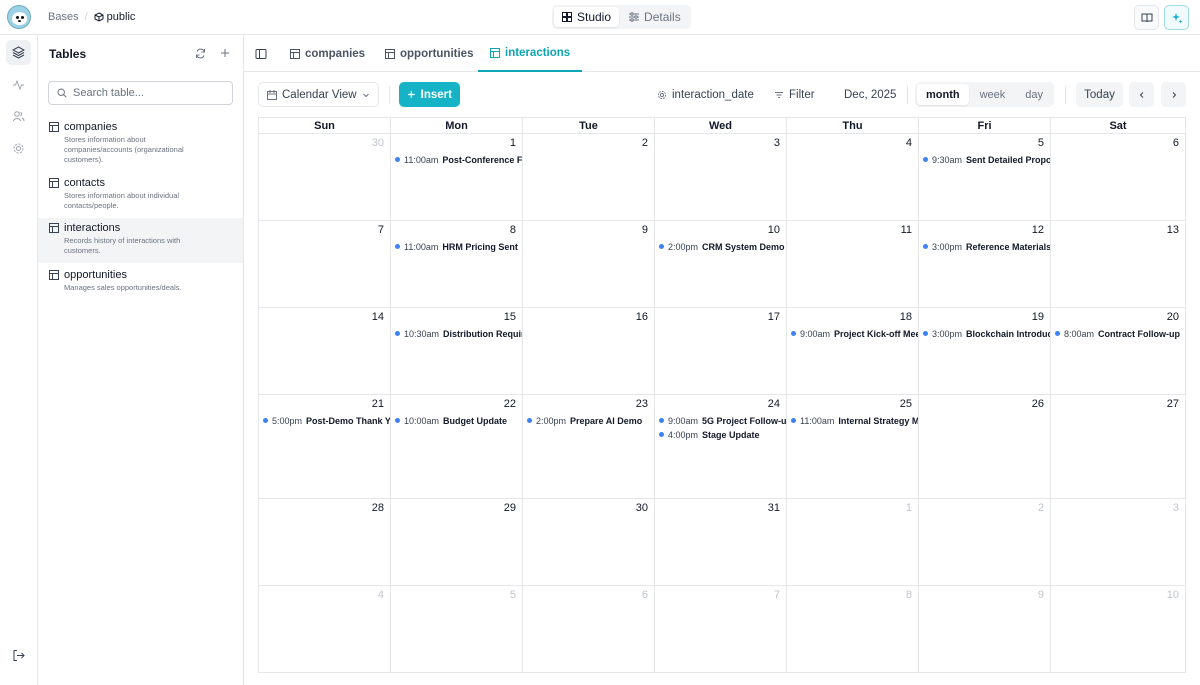 The image size is (1200, 685). Describe the element at coordinates (326, 420) in the screenshot. I see `calendar-event: 5:00pmPost-Demo Thank You` at that location.